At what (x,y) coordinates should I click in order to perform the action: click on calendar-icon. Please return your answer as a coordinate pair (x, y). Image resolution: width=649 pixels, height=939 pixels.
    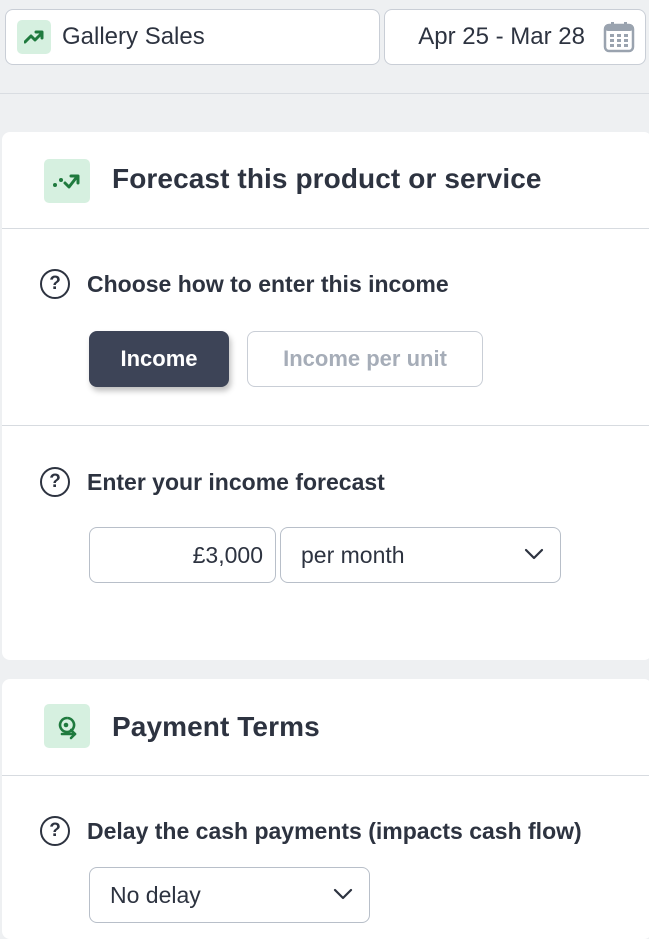
    Looking at the image, I should click on (619, 37).